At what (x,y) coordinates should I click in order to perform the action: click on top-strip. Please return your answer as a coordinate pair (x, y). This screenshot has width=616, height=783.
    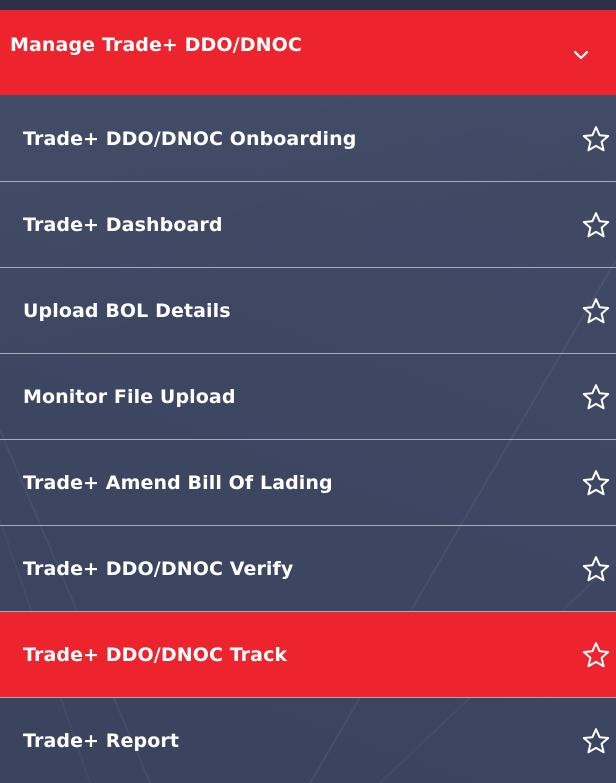
    Looking at the image, I should click on (308, 5).